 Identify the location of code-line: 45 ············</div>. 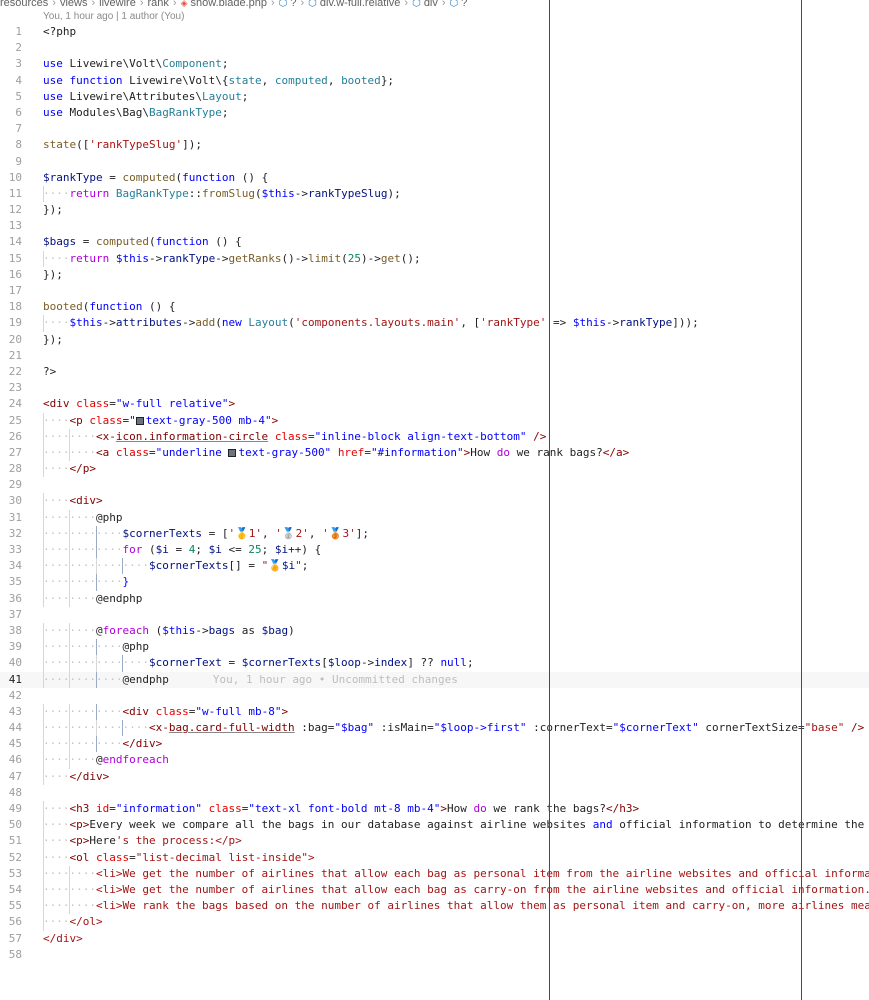
(434, 744).